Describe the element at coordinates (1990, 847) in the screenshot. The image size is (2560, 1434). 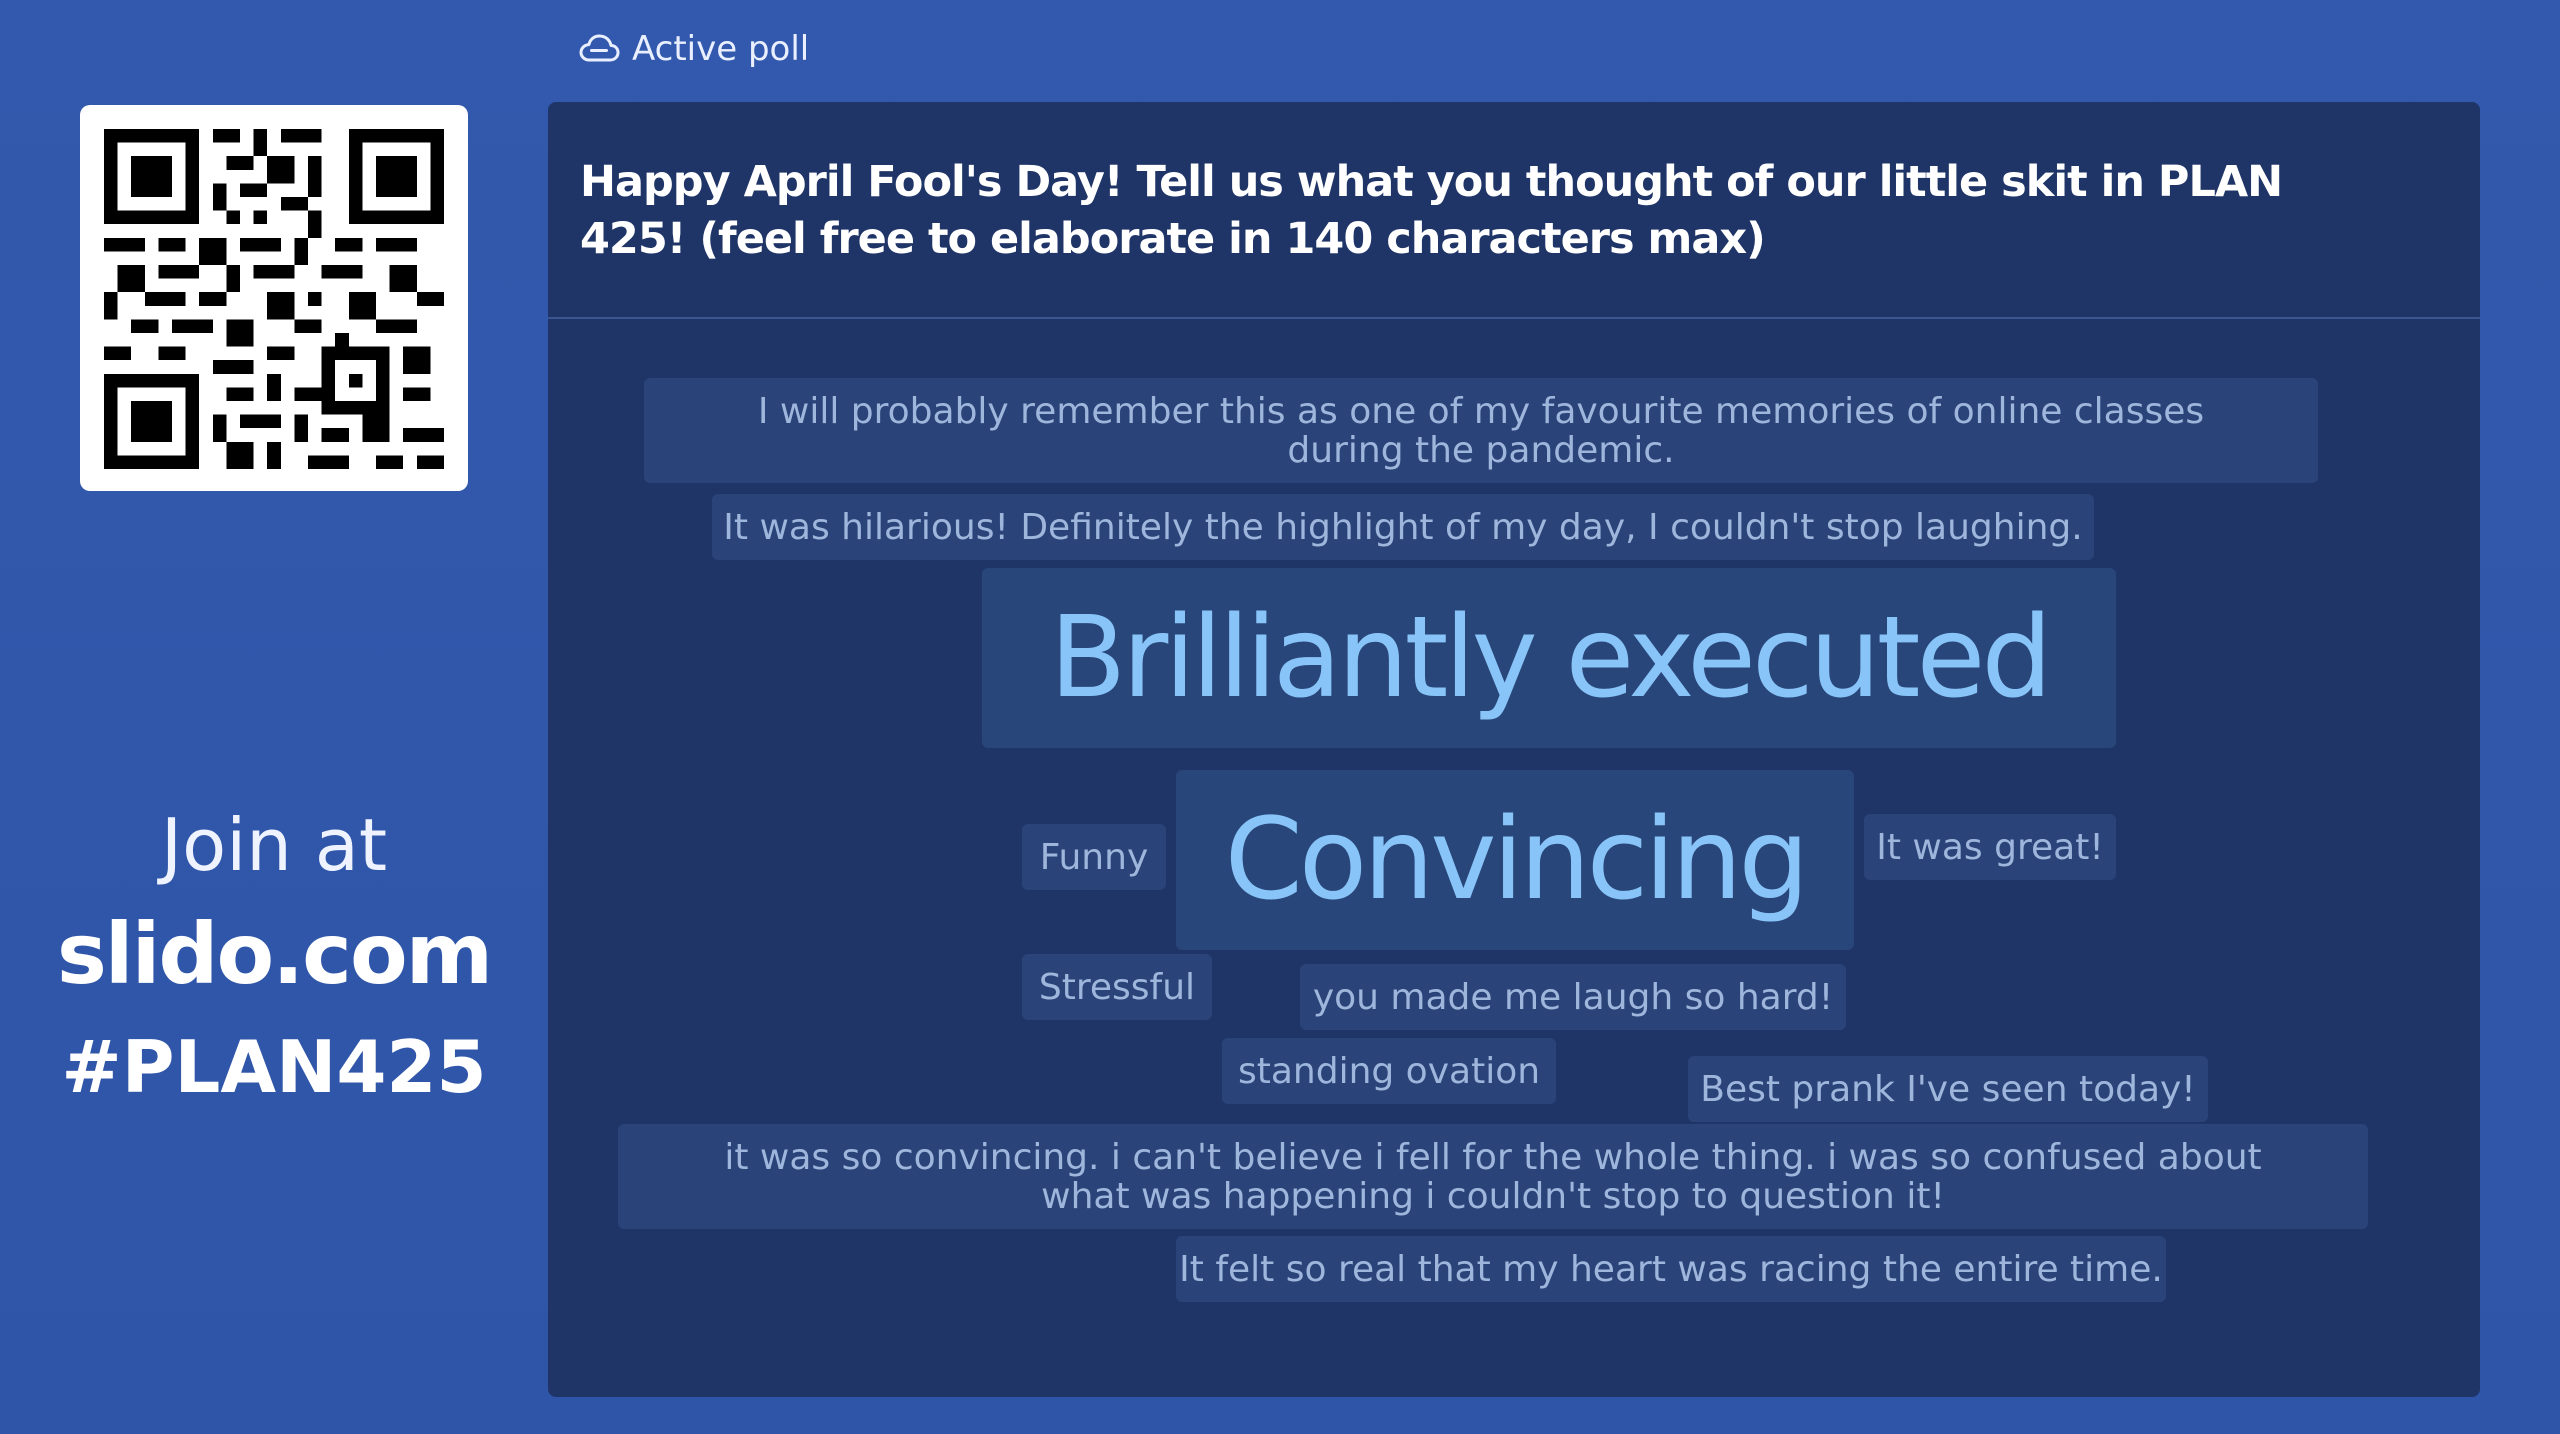
I see `response-tile: It was great!` at that location.